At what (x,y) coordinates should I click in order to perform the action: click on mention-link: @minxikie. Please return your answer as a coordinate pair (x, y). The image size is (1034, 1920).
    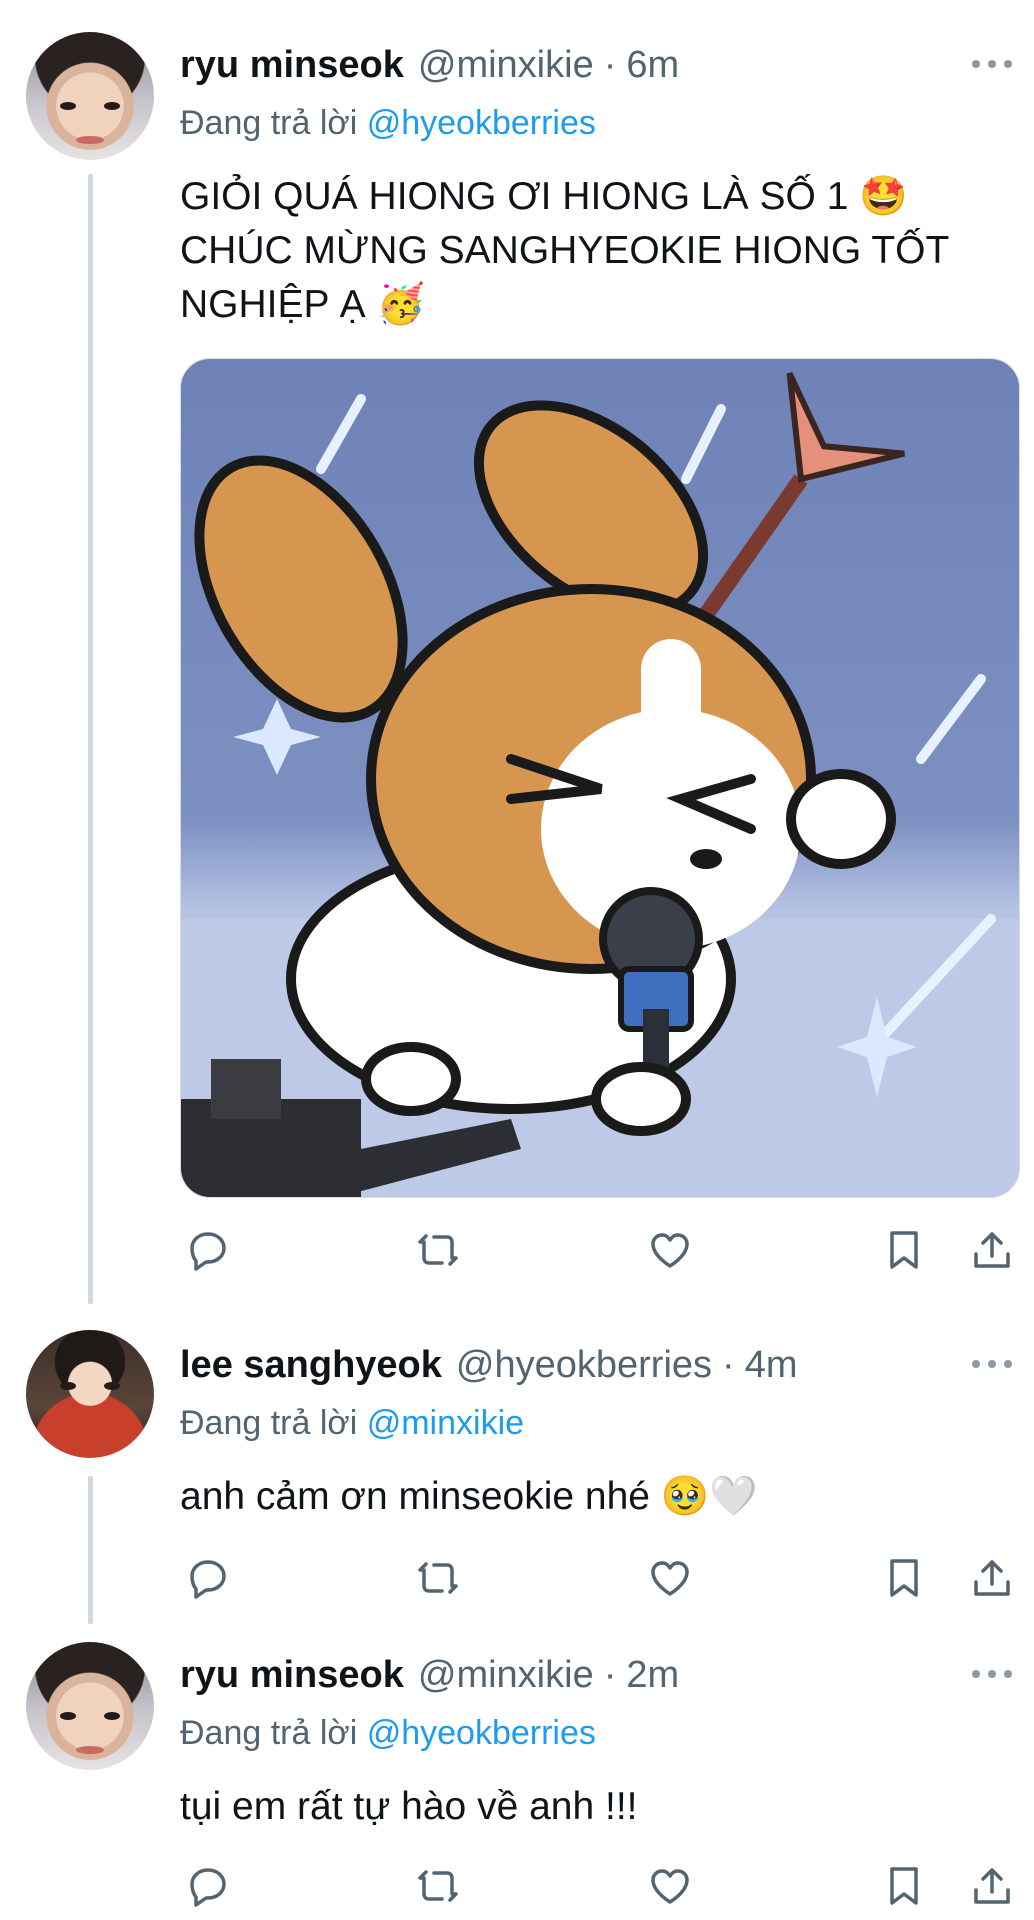
    Looking at the image, I should click on (445, 1423).